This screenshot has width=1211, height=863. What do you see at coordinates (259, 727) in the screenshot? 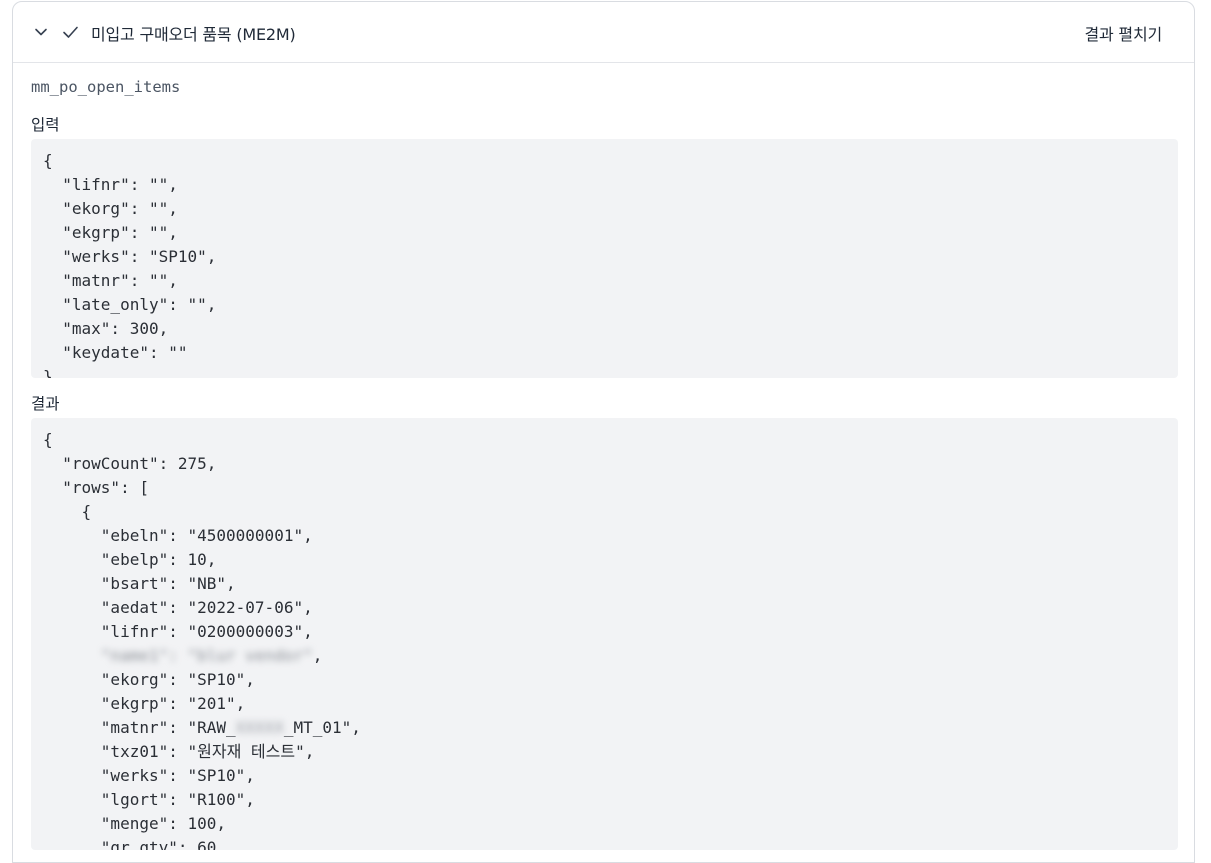
I see `redacted-material: XXXXX` at bounding box center [259, 727].